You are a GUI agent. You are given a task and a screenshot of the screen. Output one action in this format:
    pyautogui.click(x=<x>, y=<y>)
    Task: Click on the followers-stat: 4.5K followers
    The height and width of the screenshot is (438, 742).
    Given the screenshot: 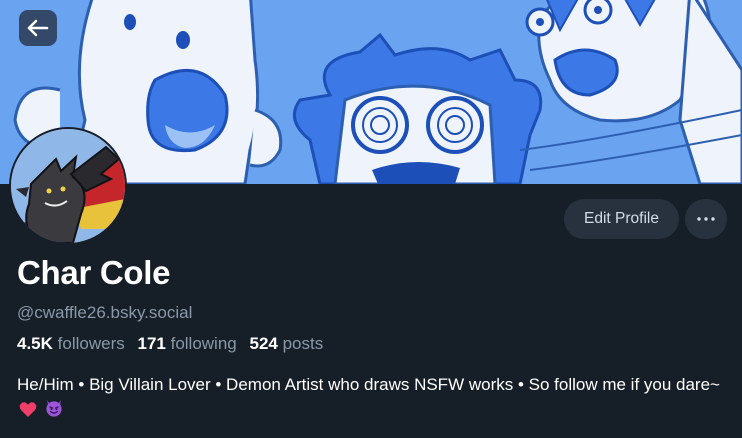 What is the action you would take?
    pyautogui.click(x=71, y=343)
    